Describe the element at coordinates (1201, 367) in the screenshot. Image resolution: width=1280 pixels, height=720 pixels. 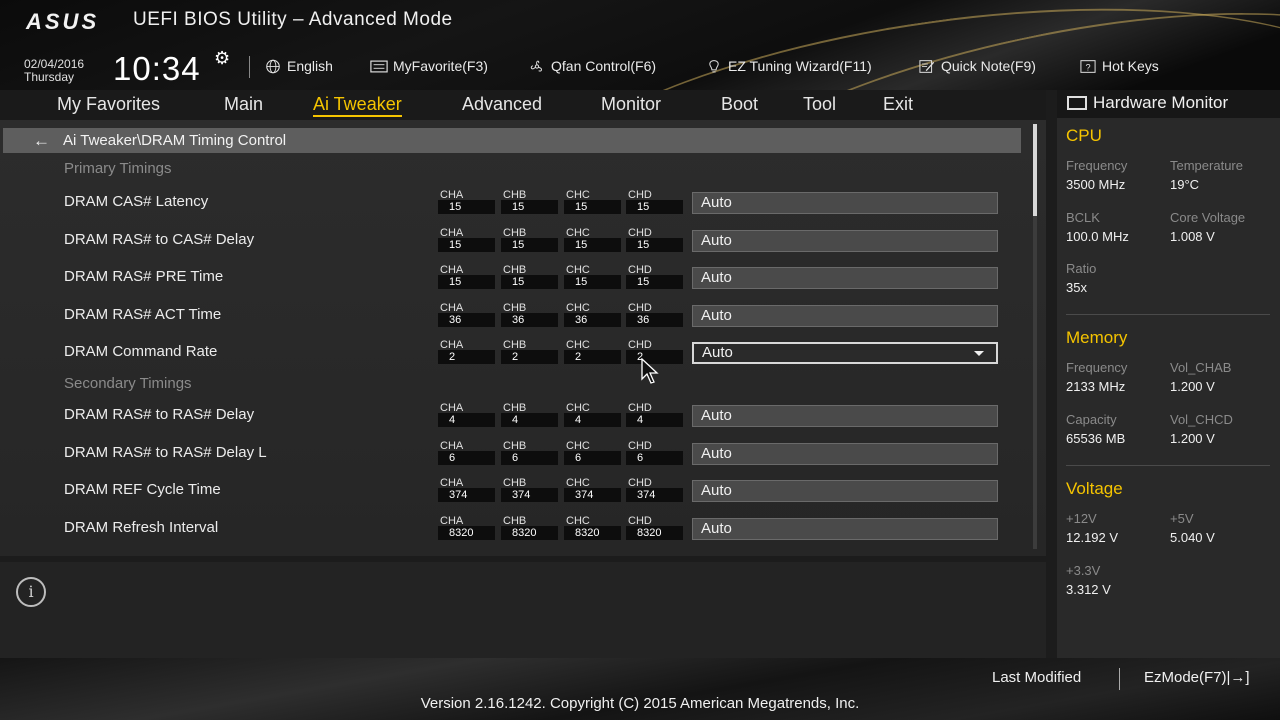
I see `hw-vol-chab-label: Vol_CHAB` at that location.